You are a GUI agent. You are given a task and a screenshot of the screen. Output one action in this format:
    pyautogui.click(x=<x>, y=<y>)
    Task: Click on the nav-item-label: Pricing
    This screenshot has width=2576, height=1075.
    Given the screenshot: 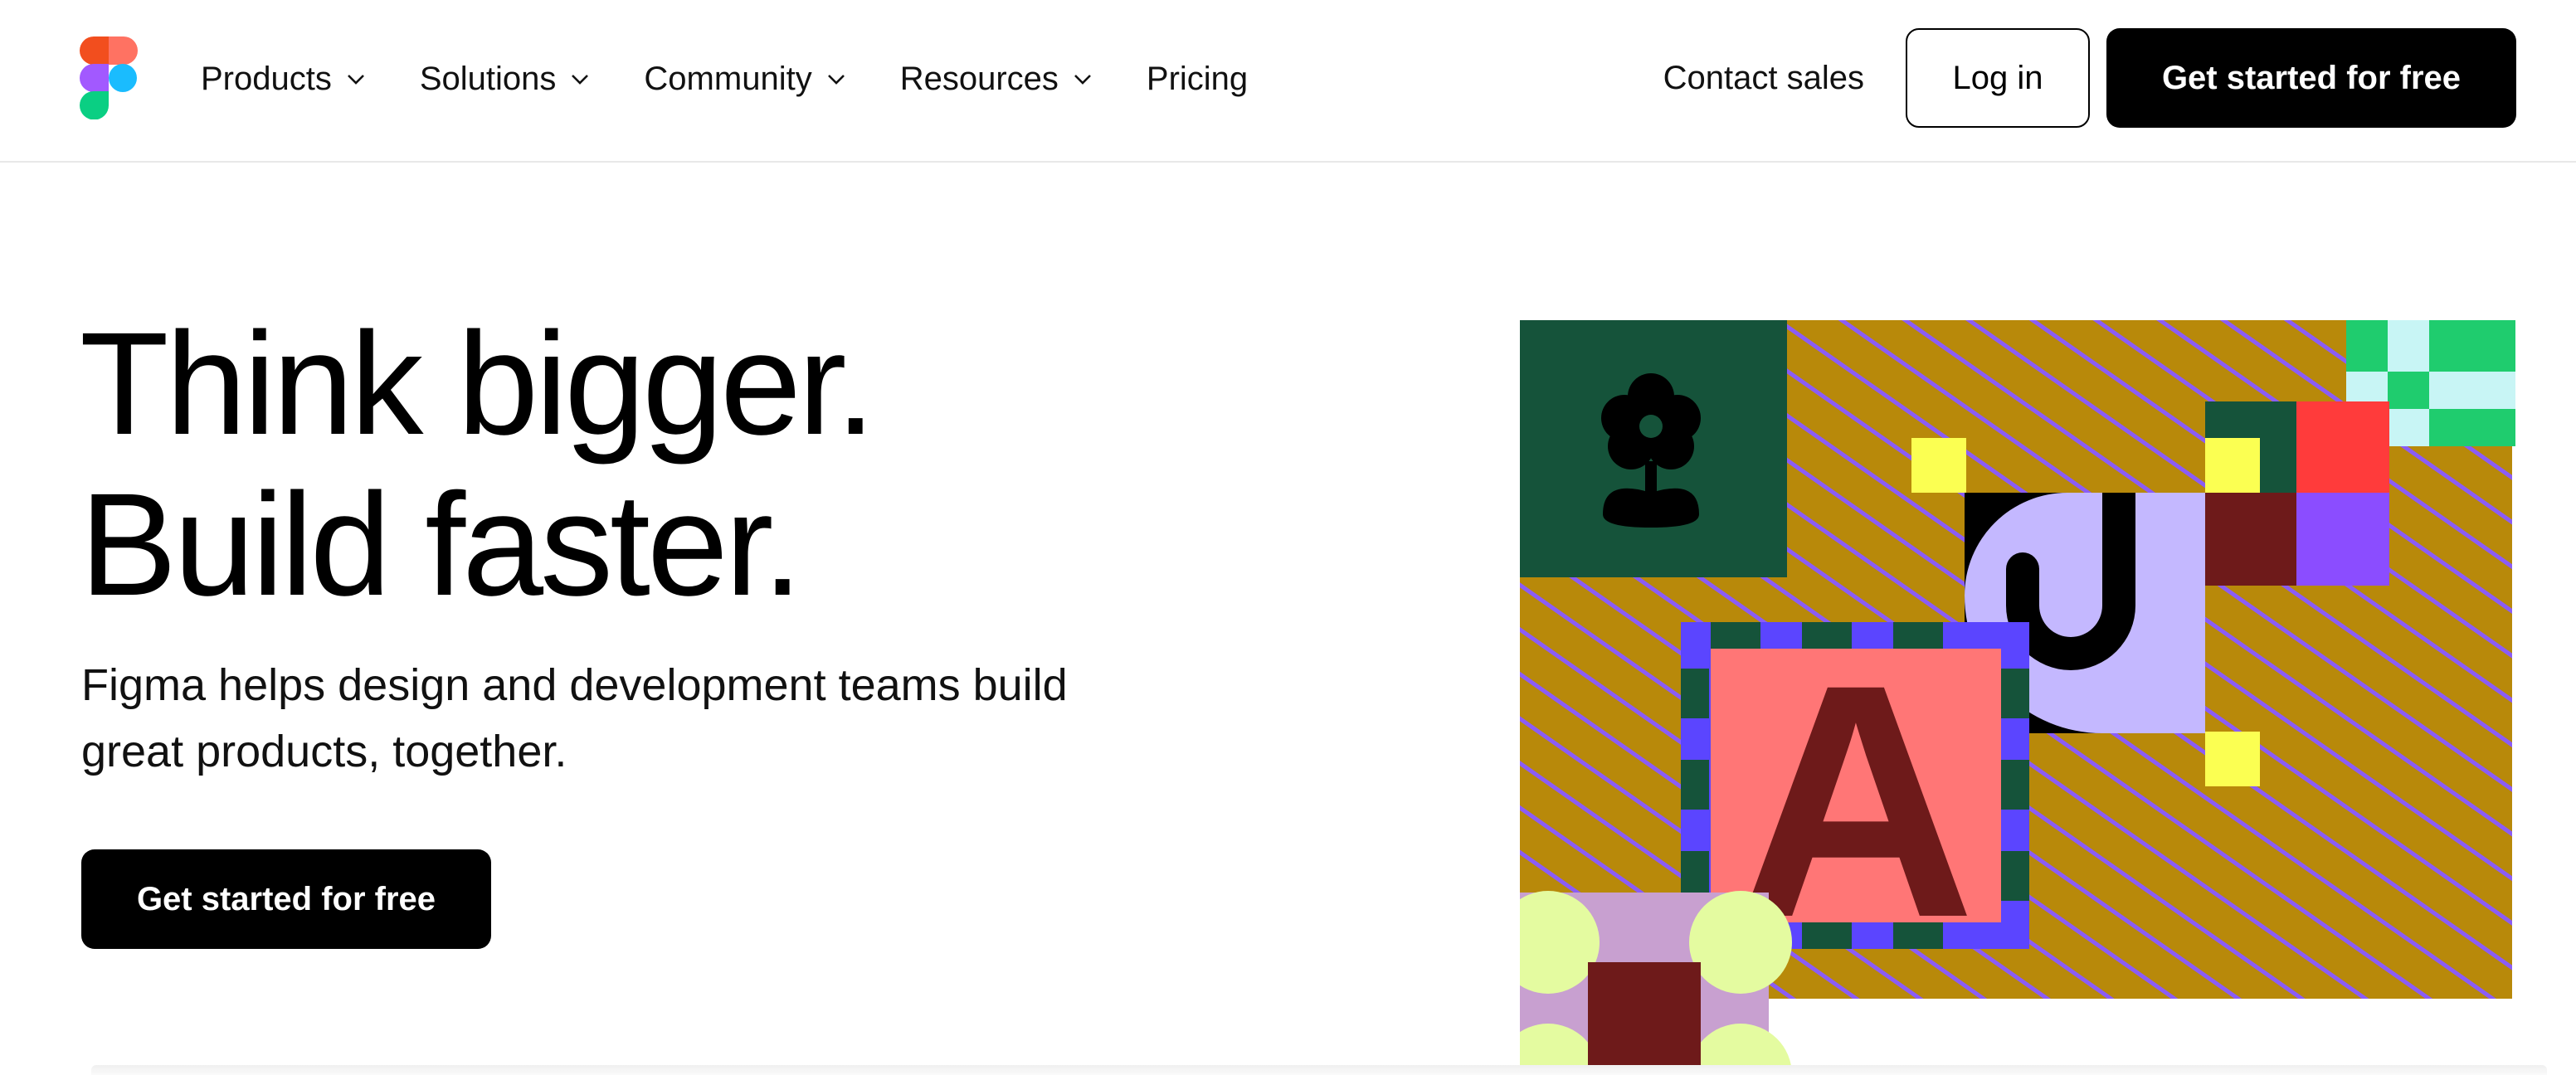 What is the action you would take?
    pyautogui.click(x=1197, y=78)
    